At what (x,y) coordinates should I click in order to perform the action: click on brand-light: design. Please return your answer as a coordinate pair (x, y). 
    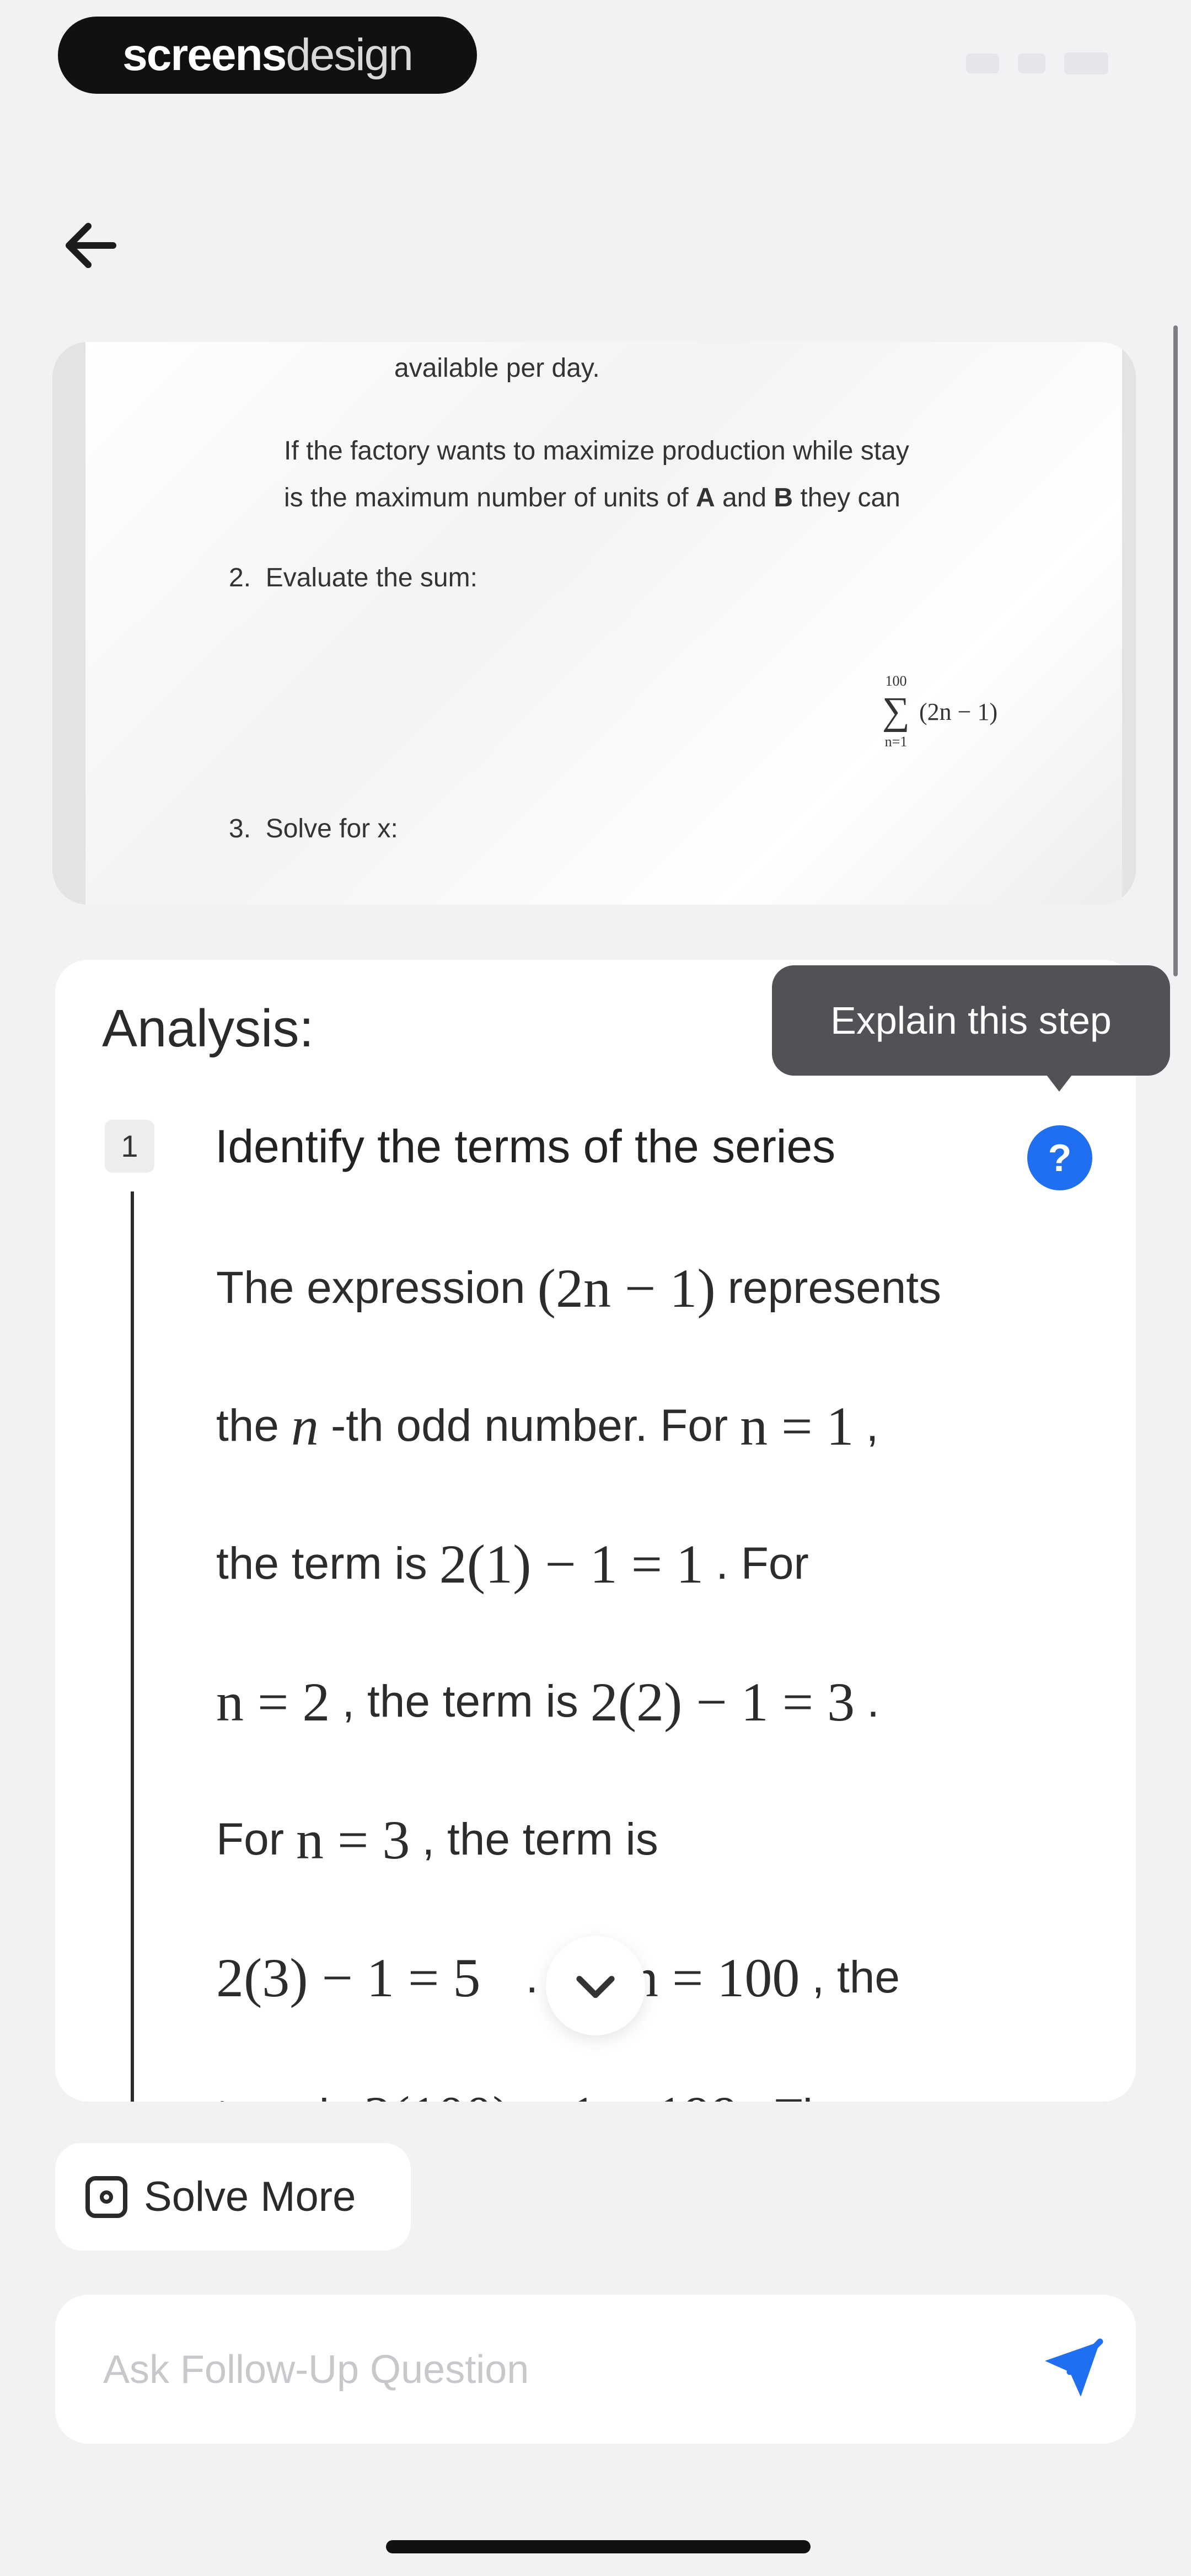
    Looking at the image, I should click on (350, 55).